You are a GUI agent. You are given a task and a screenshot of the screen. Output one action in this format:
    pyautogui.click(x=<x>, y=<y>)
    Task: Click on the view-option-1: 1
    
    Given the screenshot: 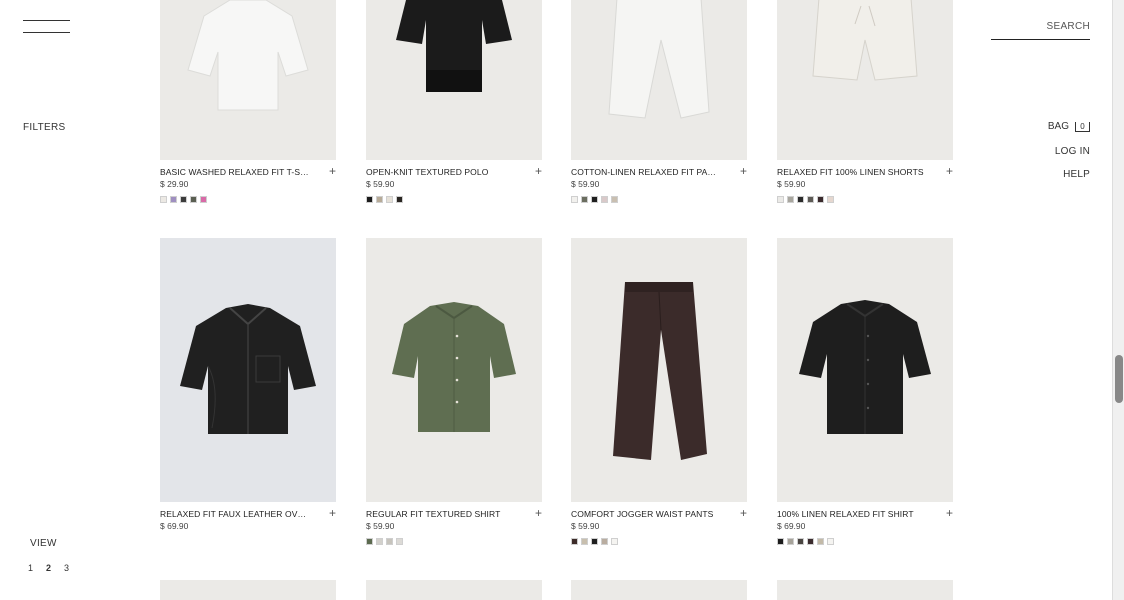 What is the action you would take?
    pyautogui.click(x=30, y=568)
    